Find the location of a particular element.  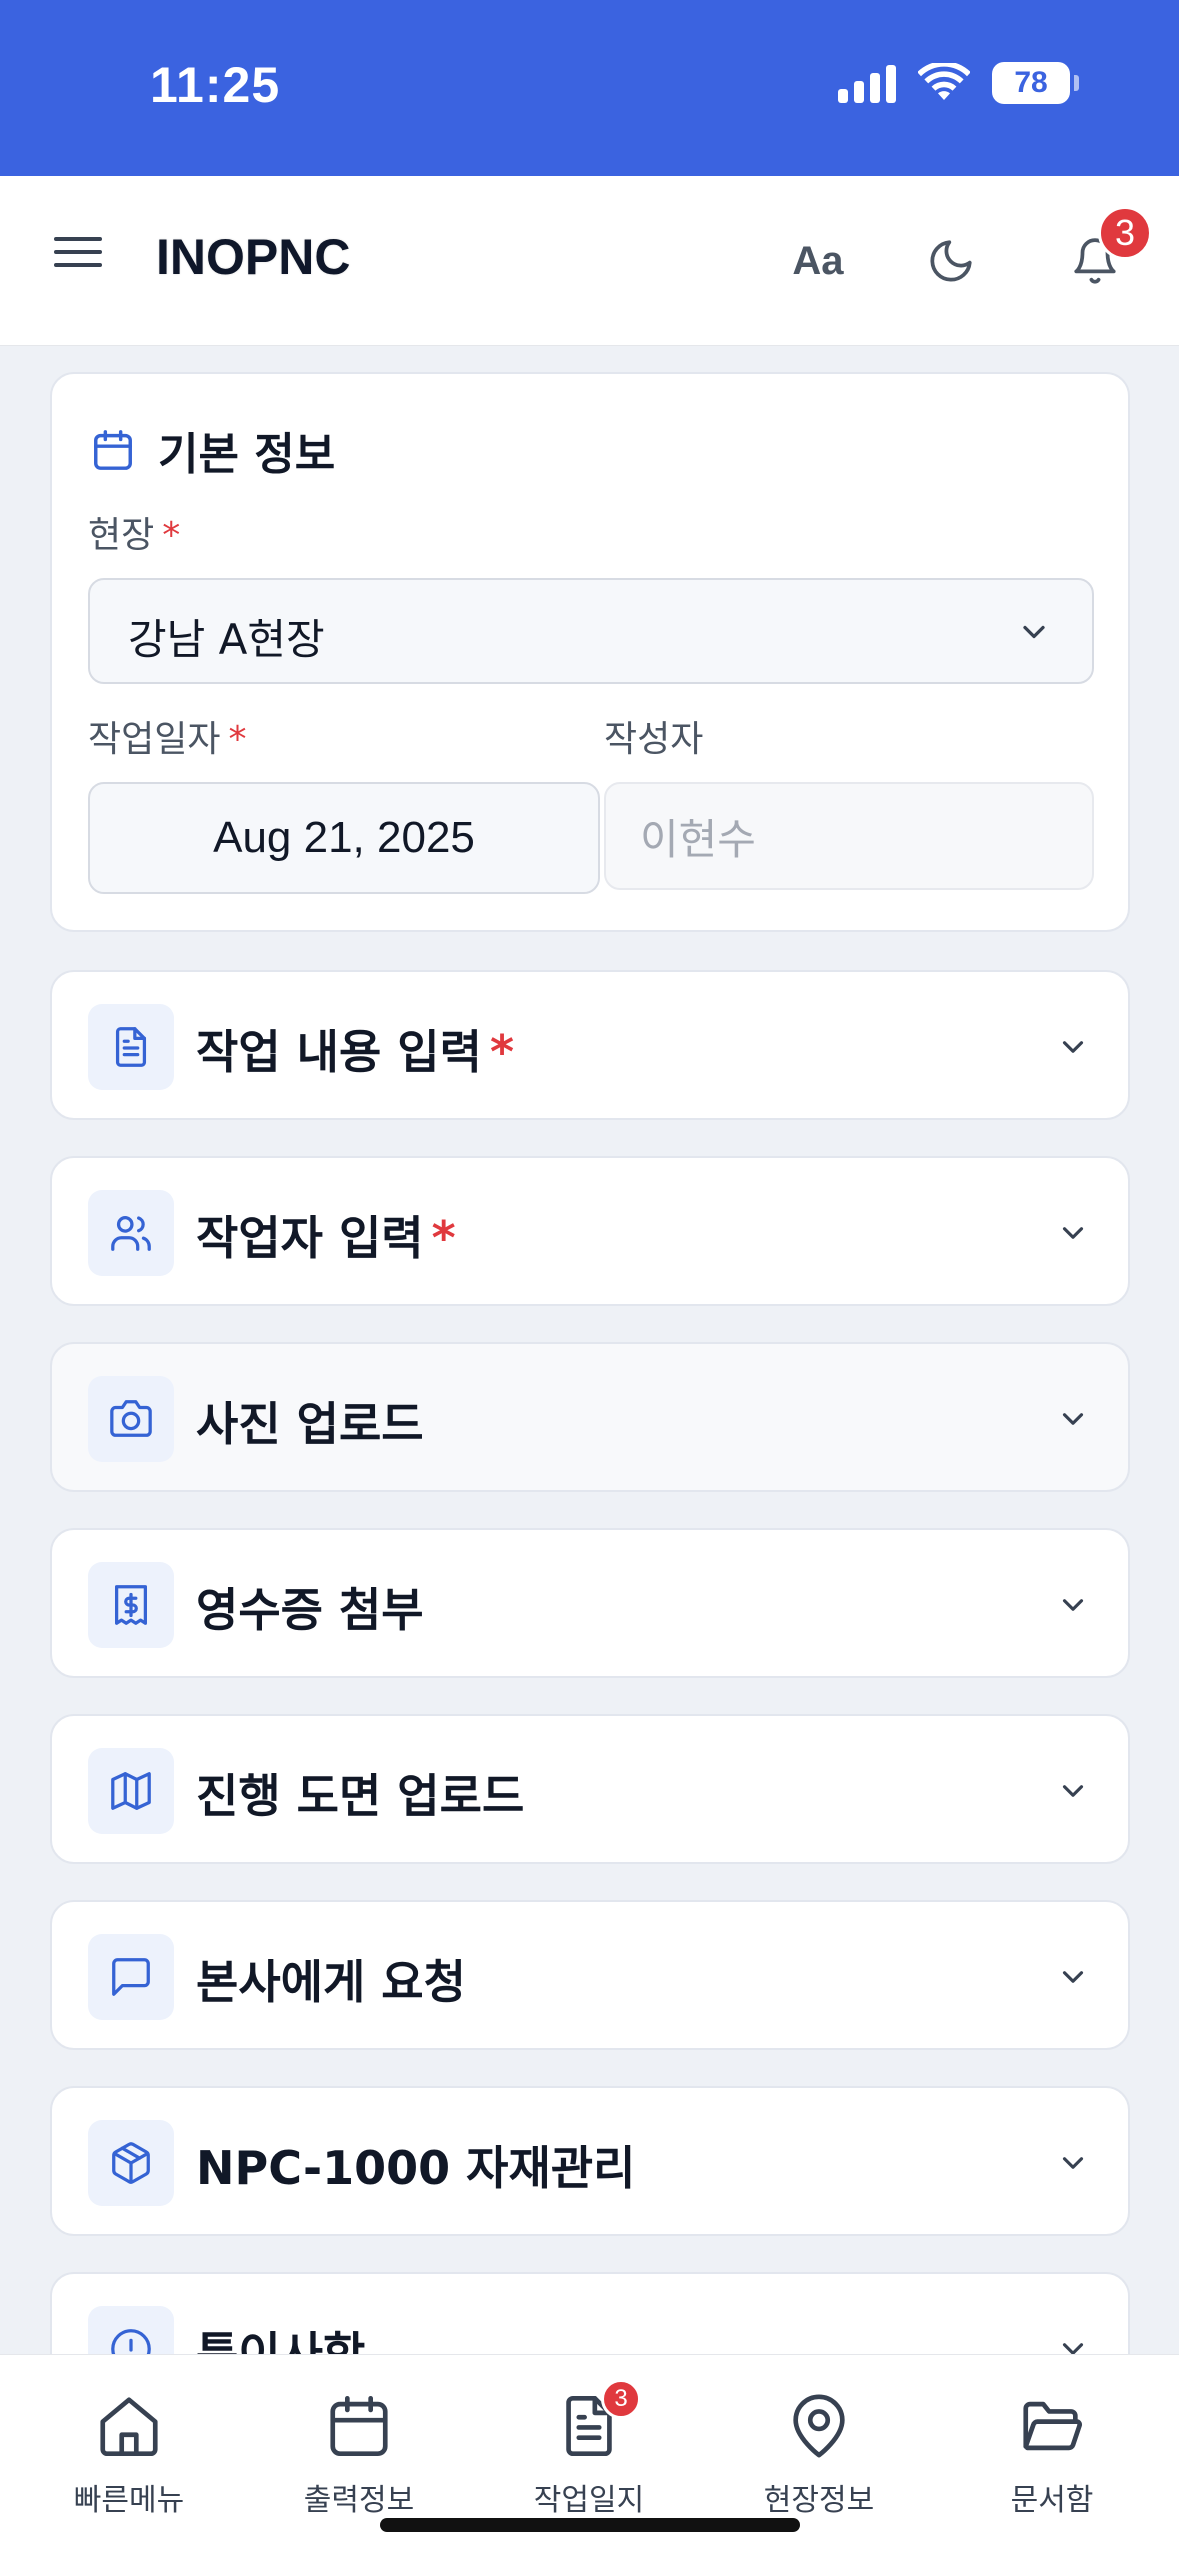

receipt-icon is located at coordinates (131, 1605).